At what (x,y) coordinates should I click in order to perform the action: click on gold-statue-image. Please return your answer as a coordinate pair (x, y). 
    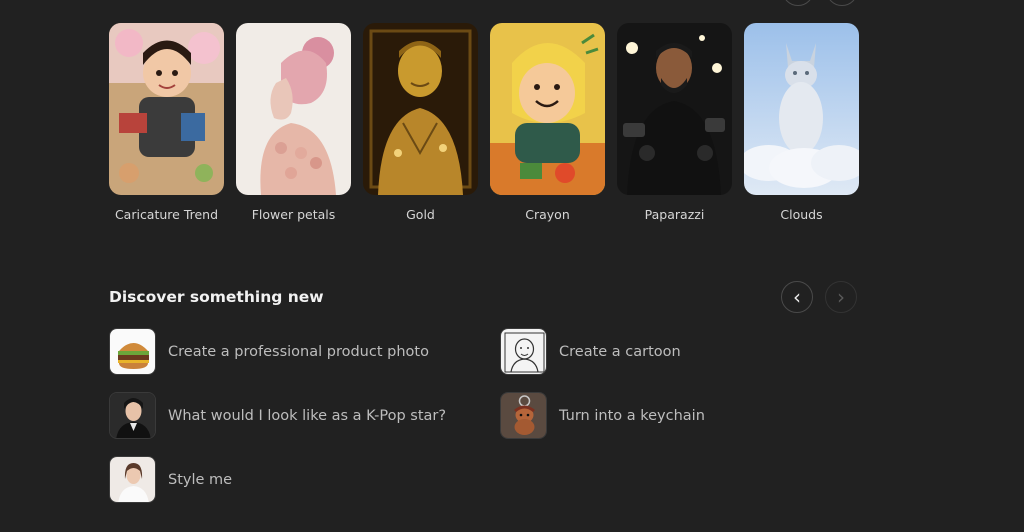
    Looking at the image, I should click on (420, 109).